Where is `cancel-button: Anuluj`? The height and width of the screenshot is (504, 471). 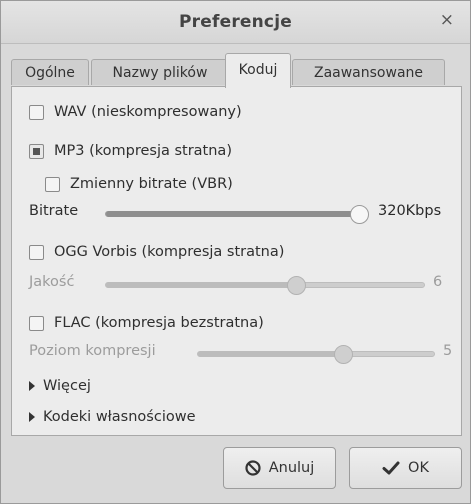
cancel-button: Anuluj is located at coordinates (279, 468).